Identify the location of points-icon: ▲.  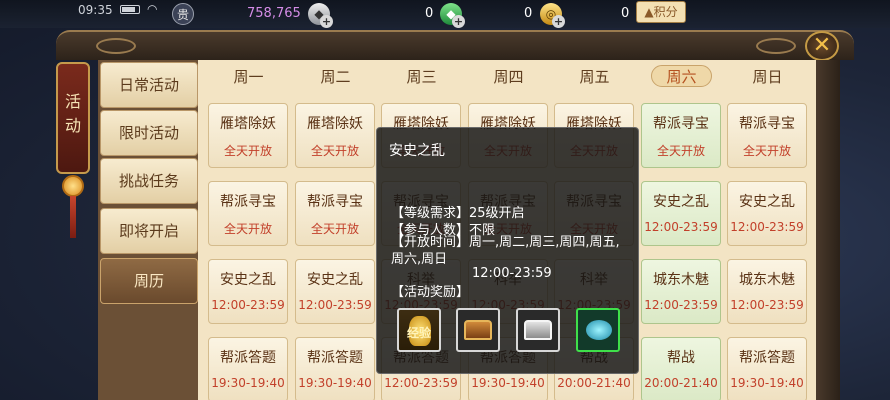
(649, 12).